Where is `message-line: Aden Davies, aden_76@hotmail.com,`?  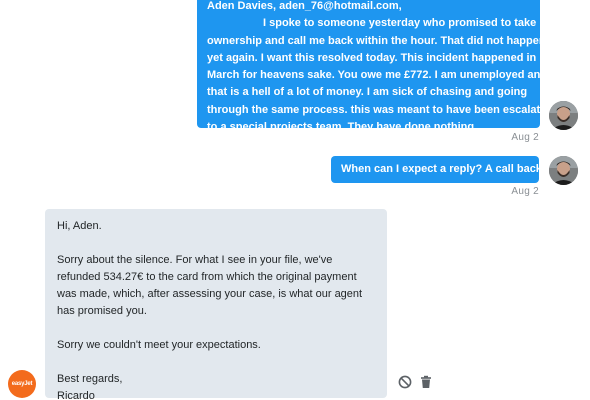 message-line: Aden Davies, aden_76@hotmail.com, is located at coordinates (304, 6).